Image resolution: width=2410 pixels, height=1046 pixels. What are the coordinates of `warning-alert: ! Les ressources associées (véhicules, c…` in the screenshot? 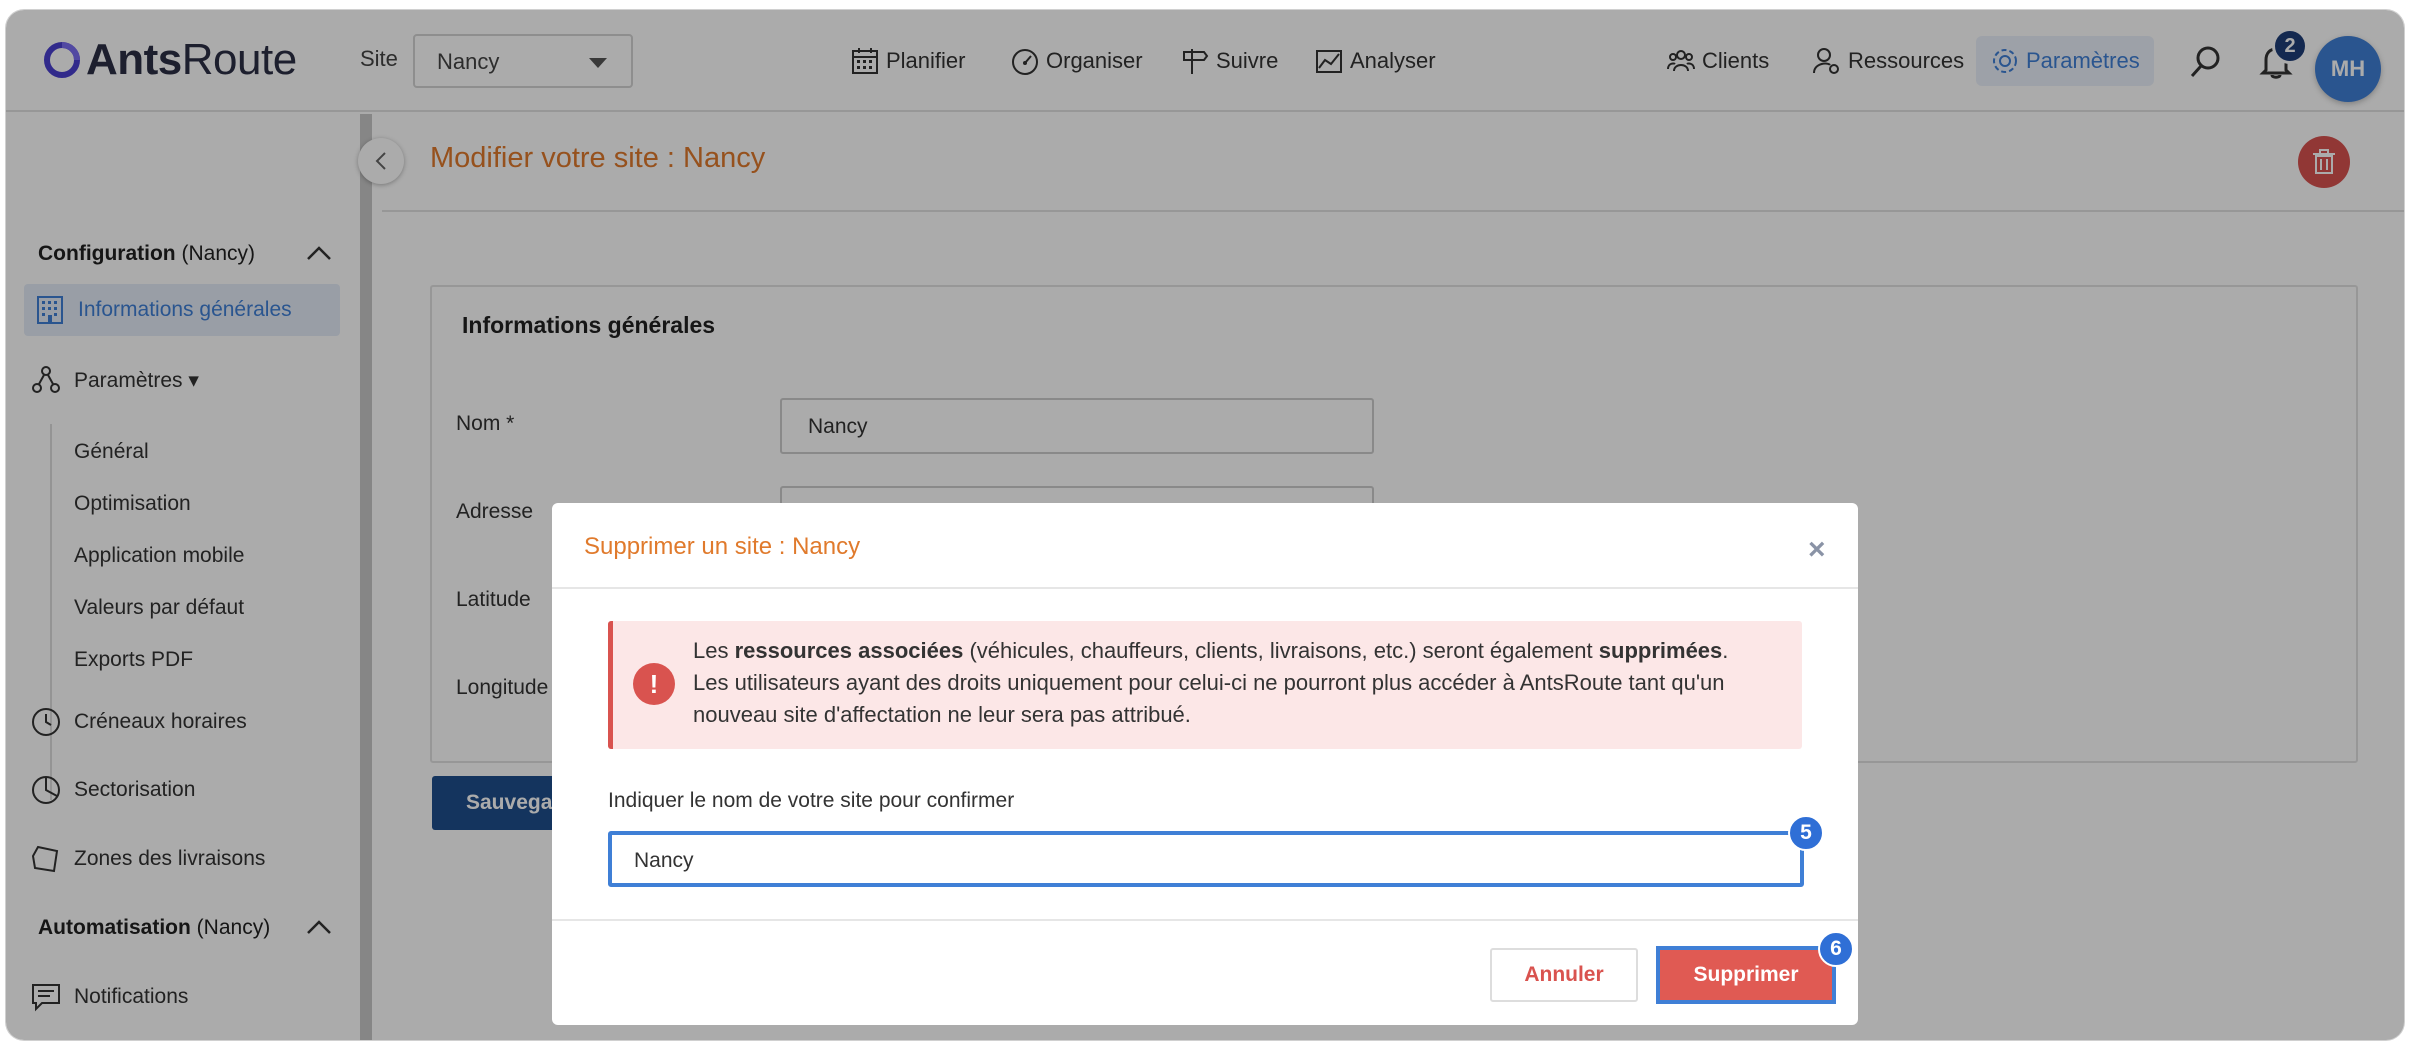 It's located at (1205, 685).